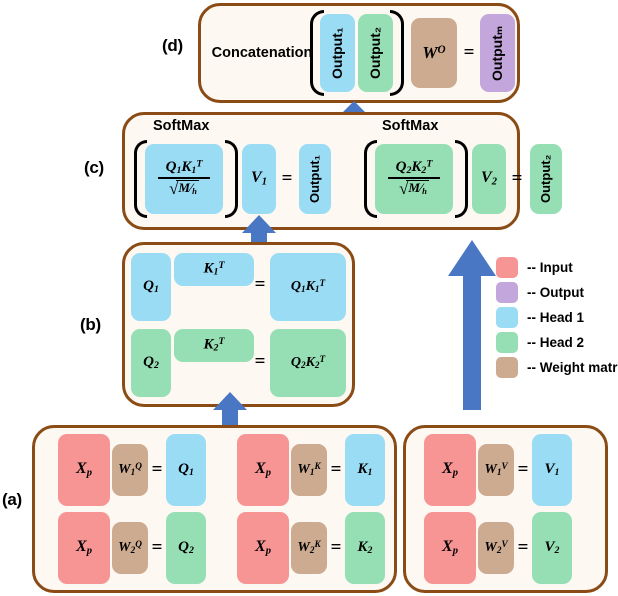  I want to click on panel-a-v-row2-result: V2, so click(552, 548).